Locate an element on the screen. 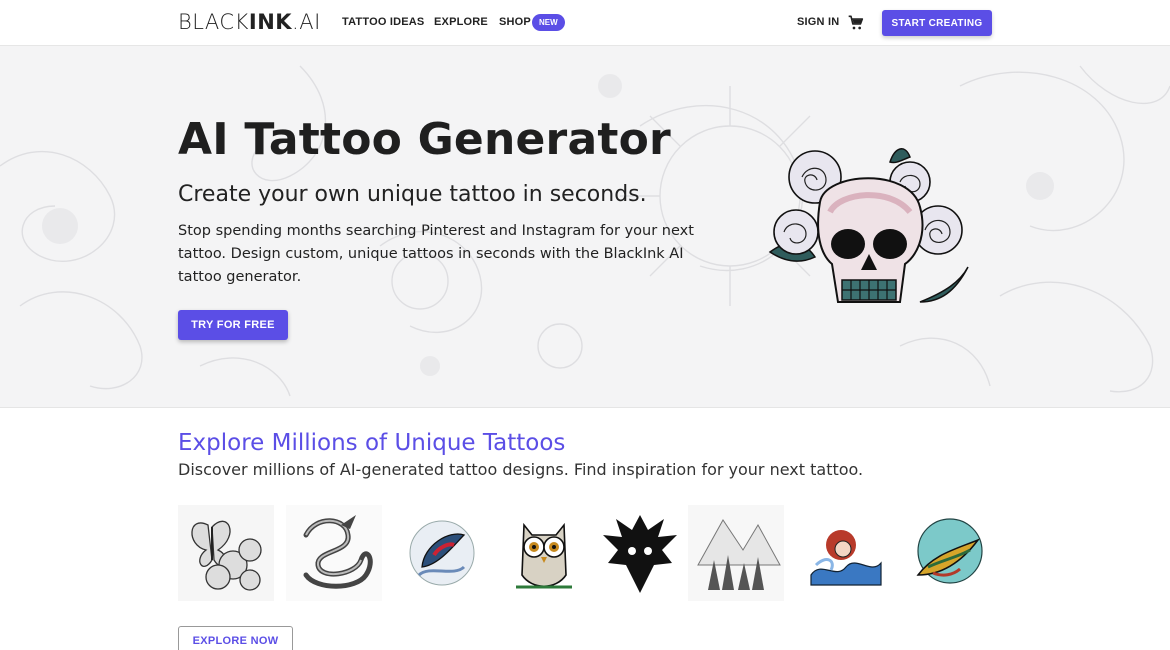  try-for-free-button: TRY FOR FREE is located at coordinates (233, 325).